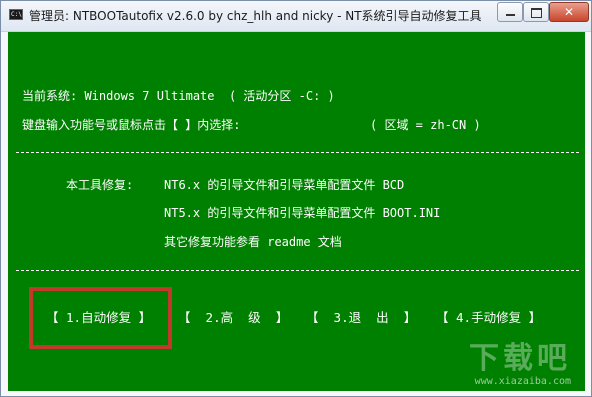  I want to click on watermark-url: www.xiazaiba.com, so click(522, 381).